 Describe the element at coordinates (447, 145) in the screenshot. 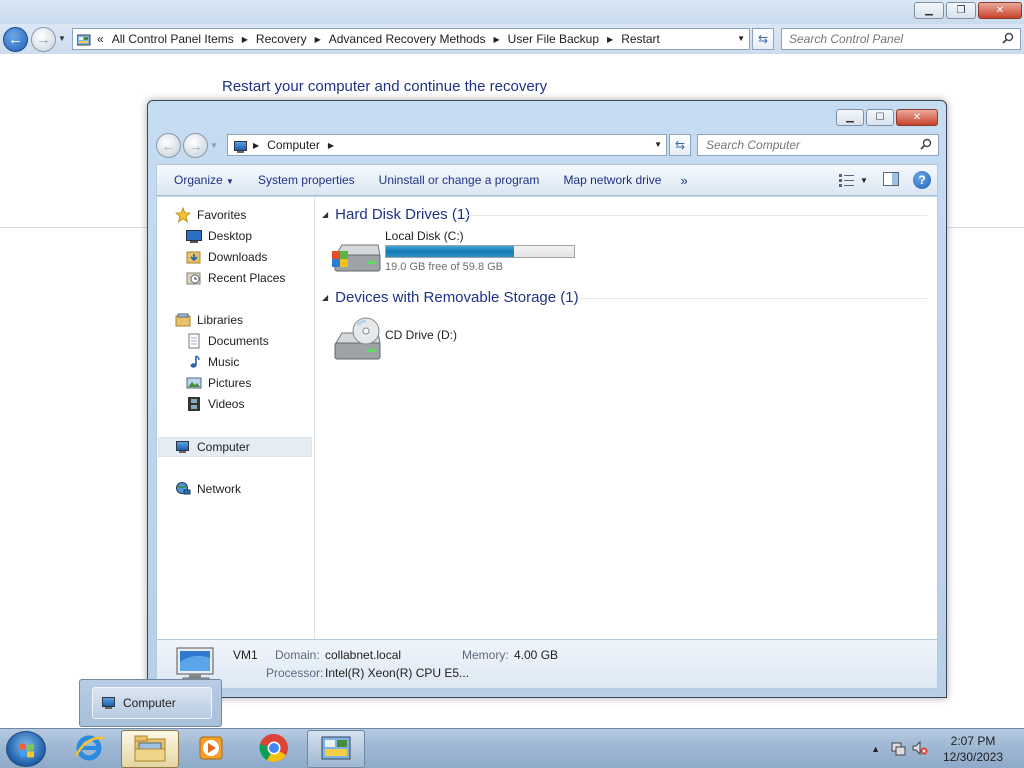

I see `explorer-address-bar: ▶ Computer ▶ ▼` at that location.